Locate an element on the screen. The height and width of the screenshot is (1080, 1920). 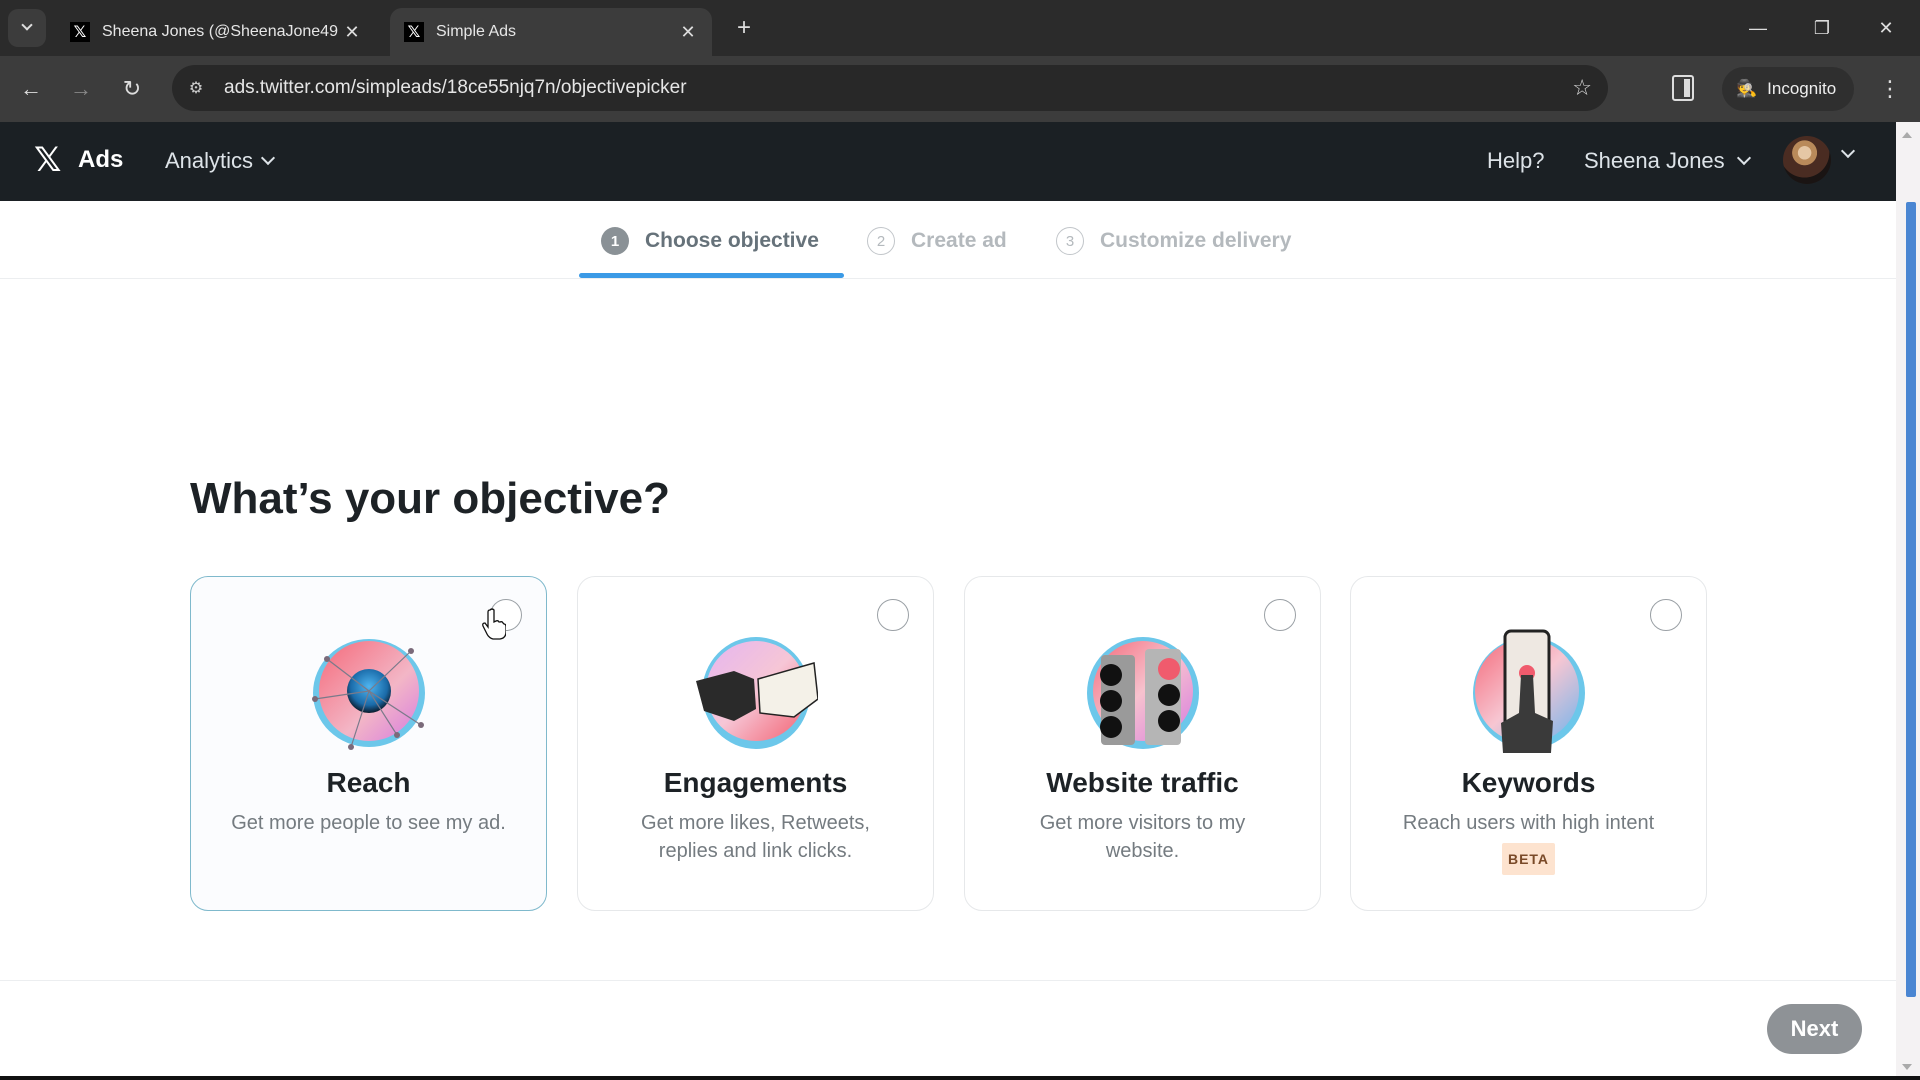
scroll-up-arrow-icon is located at coordinates (1907, 135).